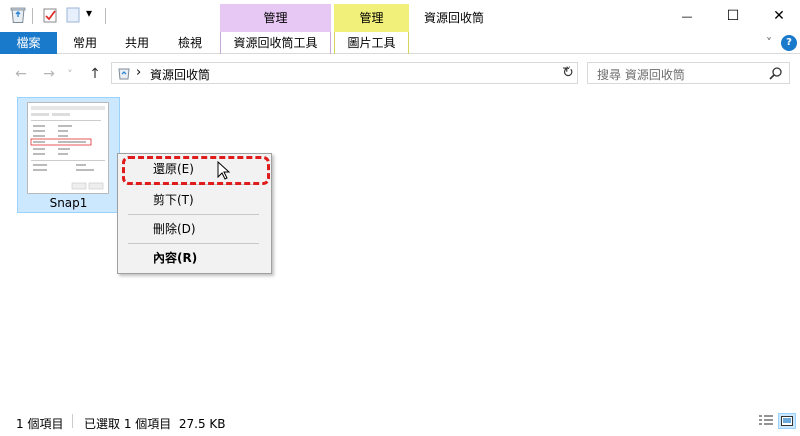 The height and width of the screenshot is (436, 800). I want to click on large-icons-view-icon, so click(787, 421).